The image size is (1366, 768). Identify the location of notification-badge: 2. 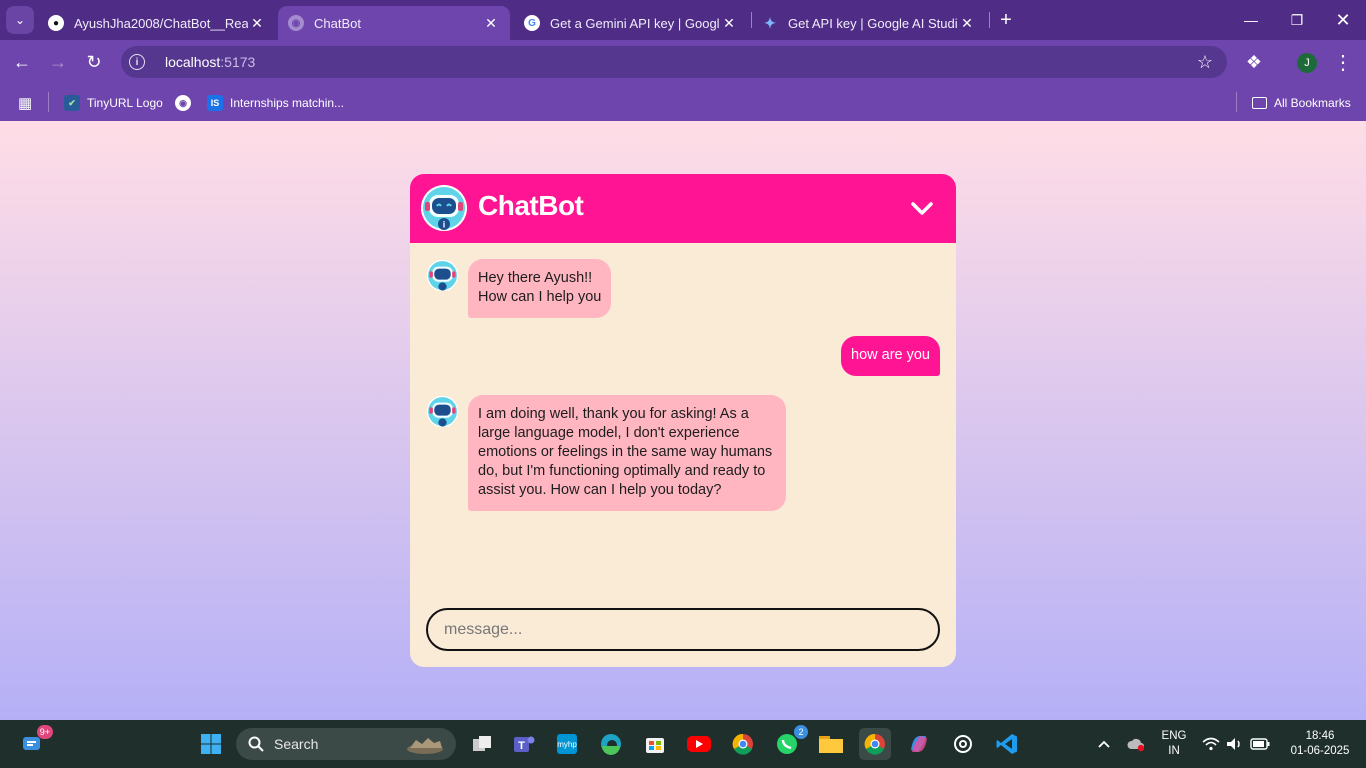
(801, 732).